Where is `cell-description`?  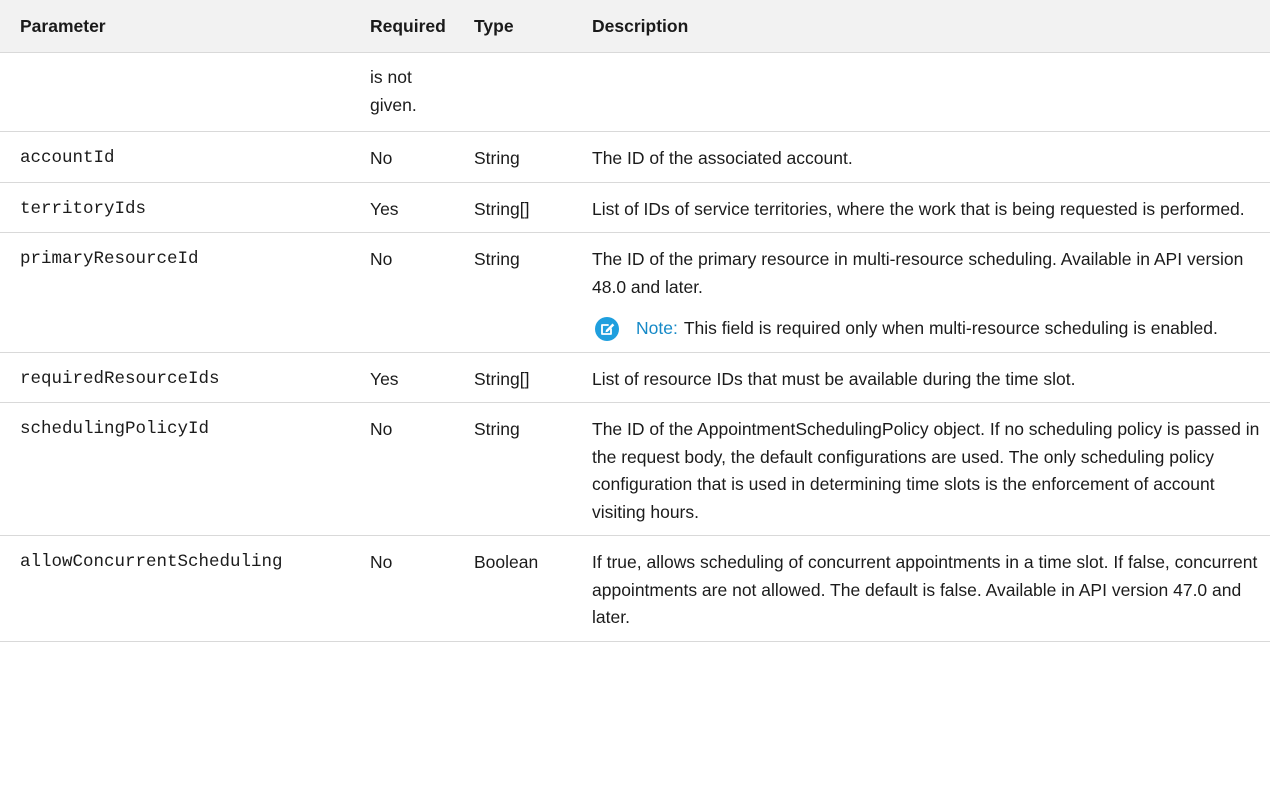
cell-description is located at coordinates (925, 92).